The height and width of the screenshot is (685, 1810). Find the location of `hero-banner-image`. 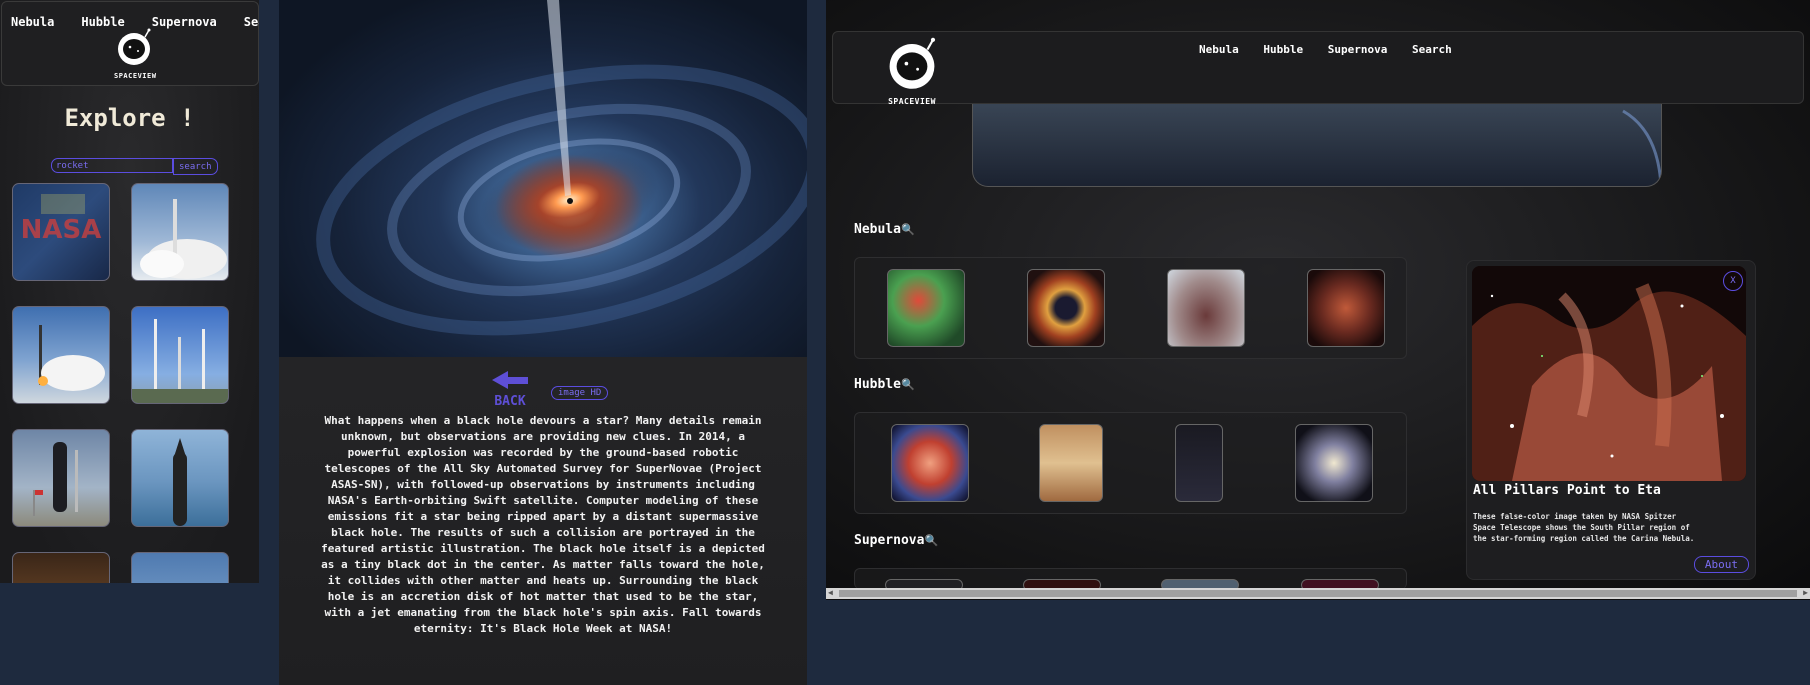

hero-banner-image is located at coordinates (1317, 144).